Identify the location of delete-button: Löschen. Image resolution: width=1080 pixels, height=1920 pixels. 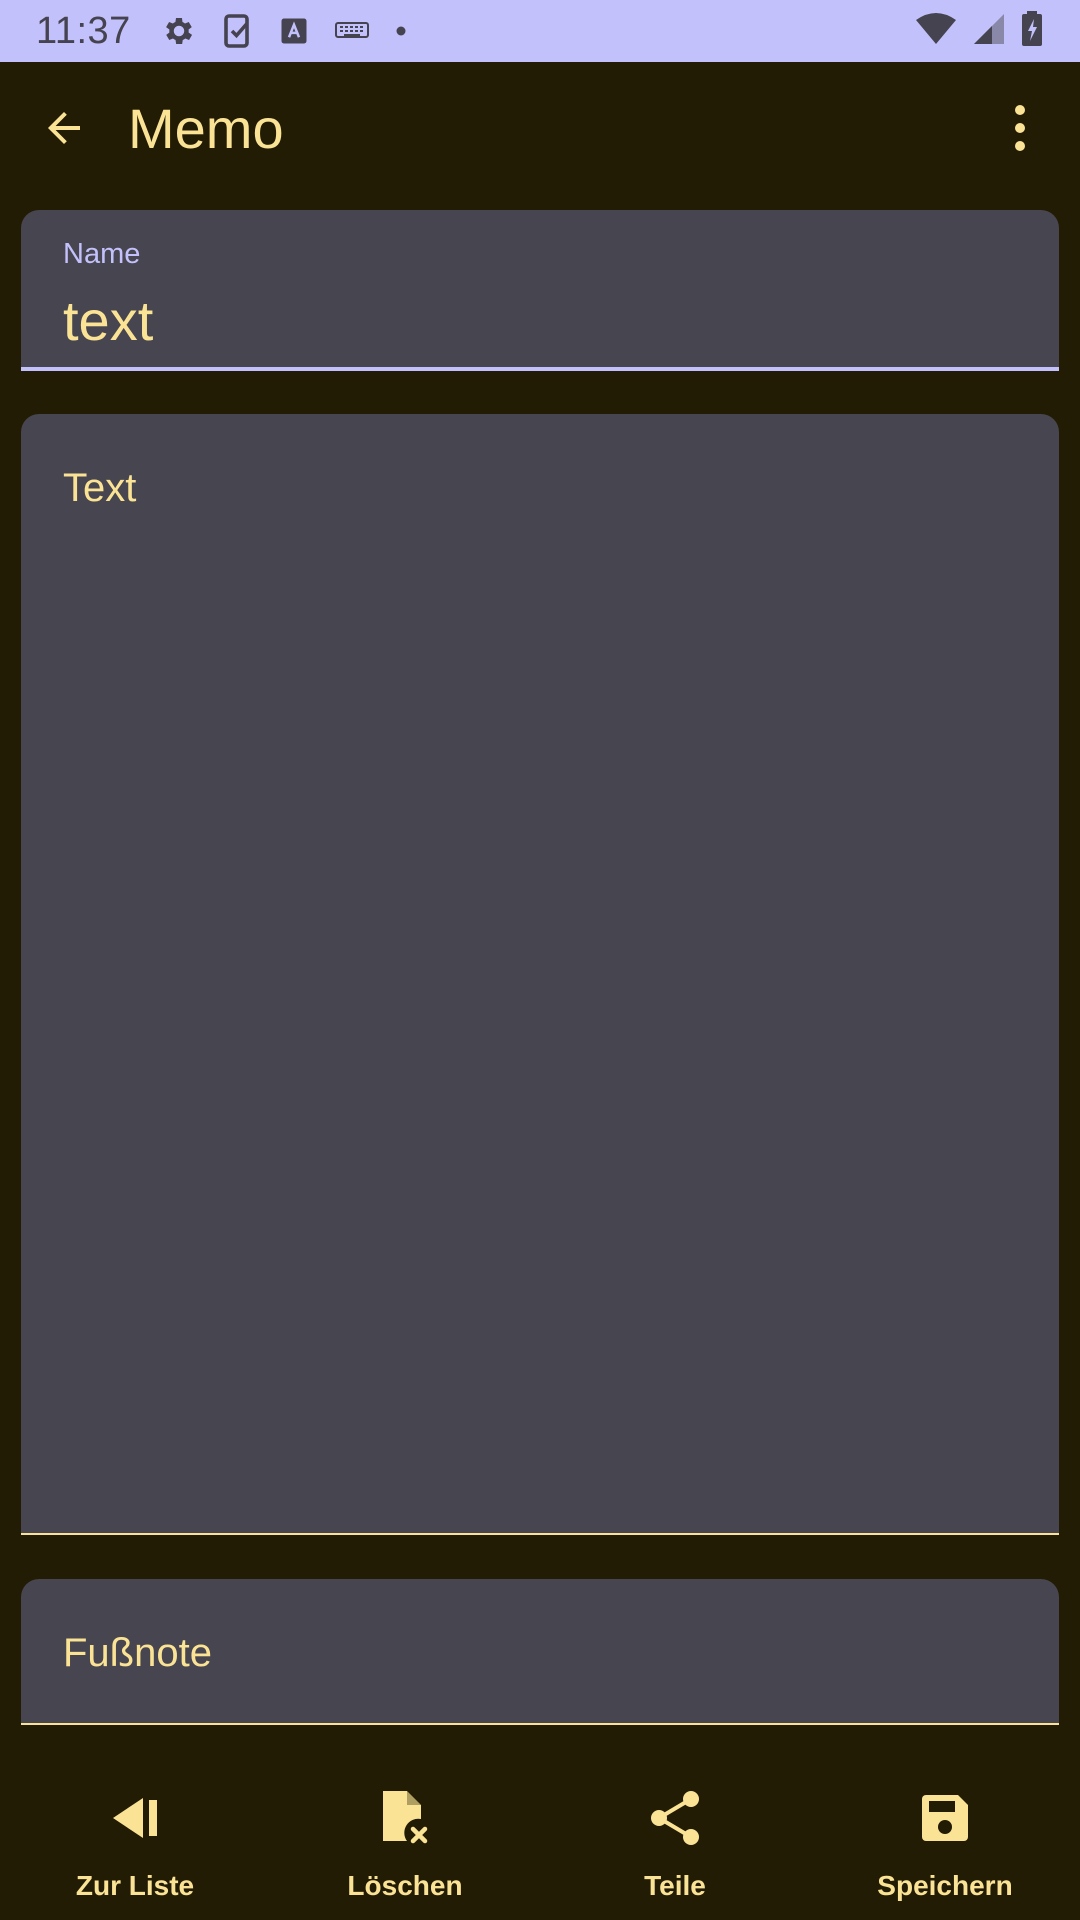
(405, 1840).